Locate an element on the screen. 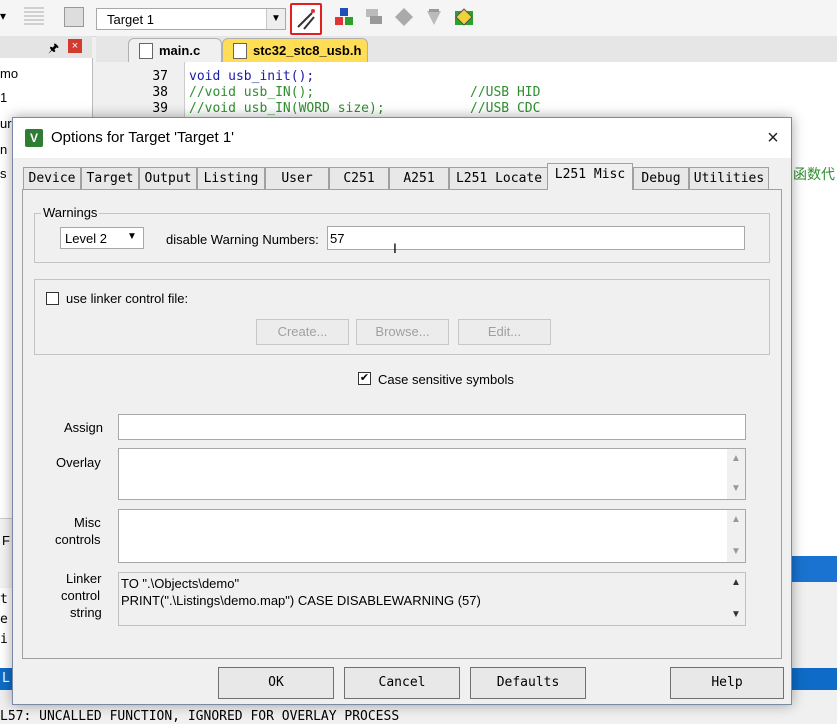 The height and width of the screenshot is (724, 837). batch-build-icon is located at coordinates (404, 17).